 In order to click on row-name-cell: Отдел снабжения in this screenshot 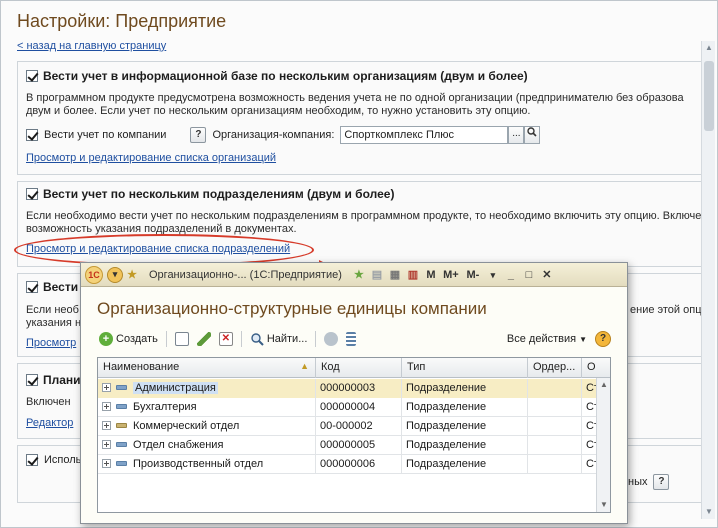, I will do `click(207, 445)`.